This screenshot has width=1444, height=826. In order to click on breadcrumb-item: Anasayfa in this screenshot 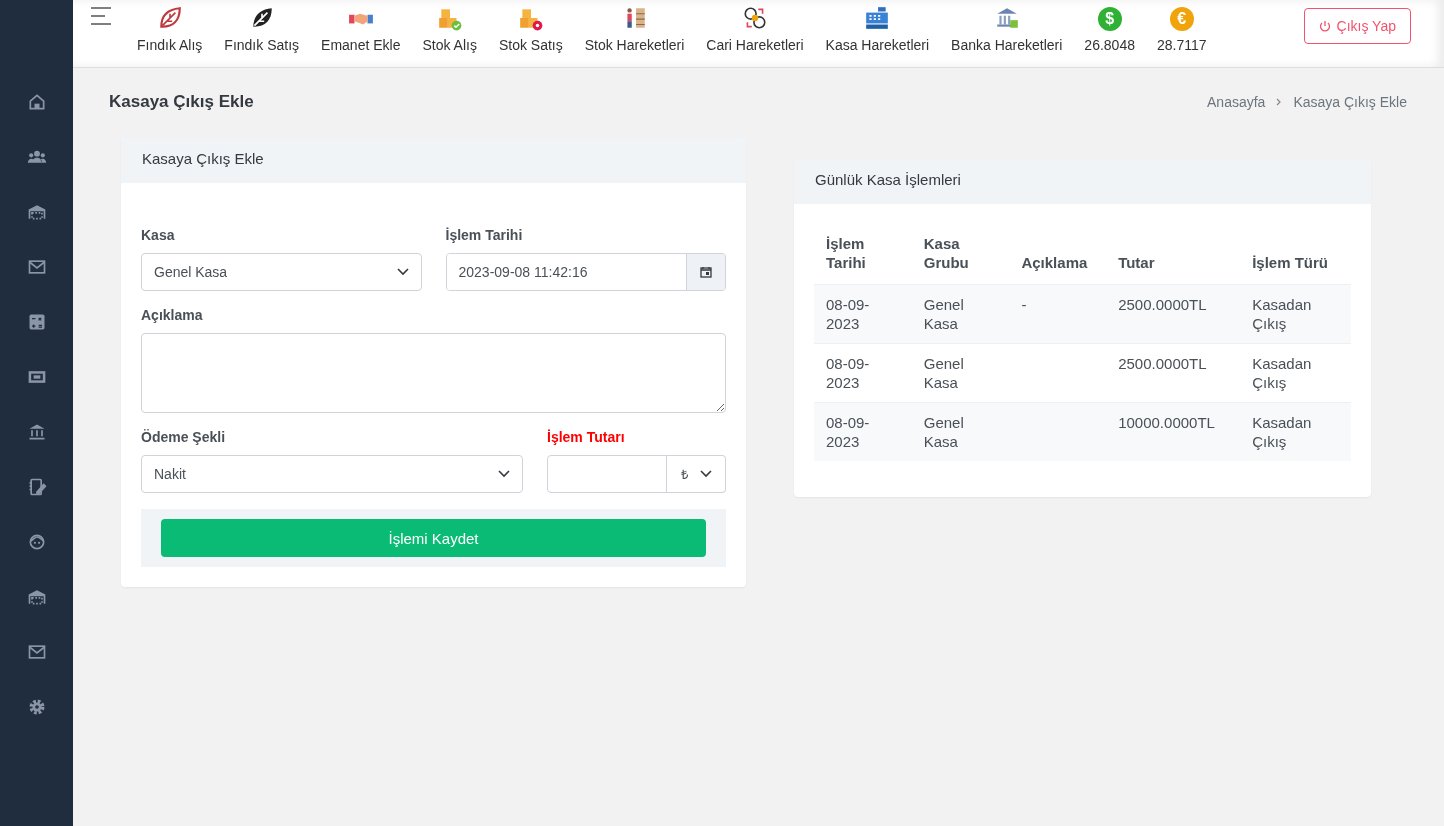, I will do `click(1236, 102)`.